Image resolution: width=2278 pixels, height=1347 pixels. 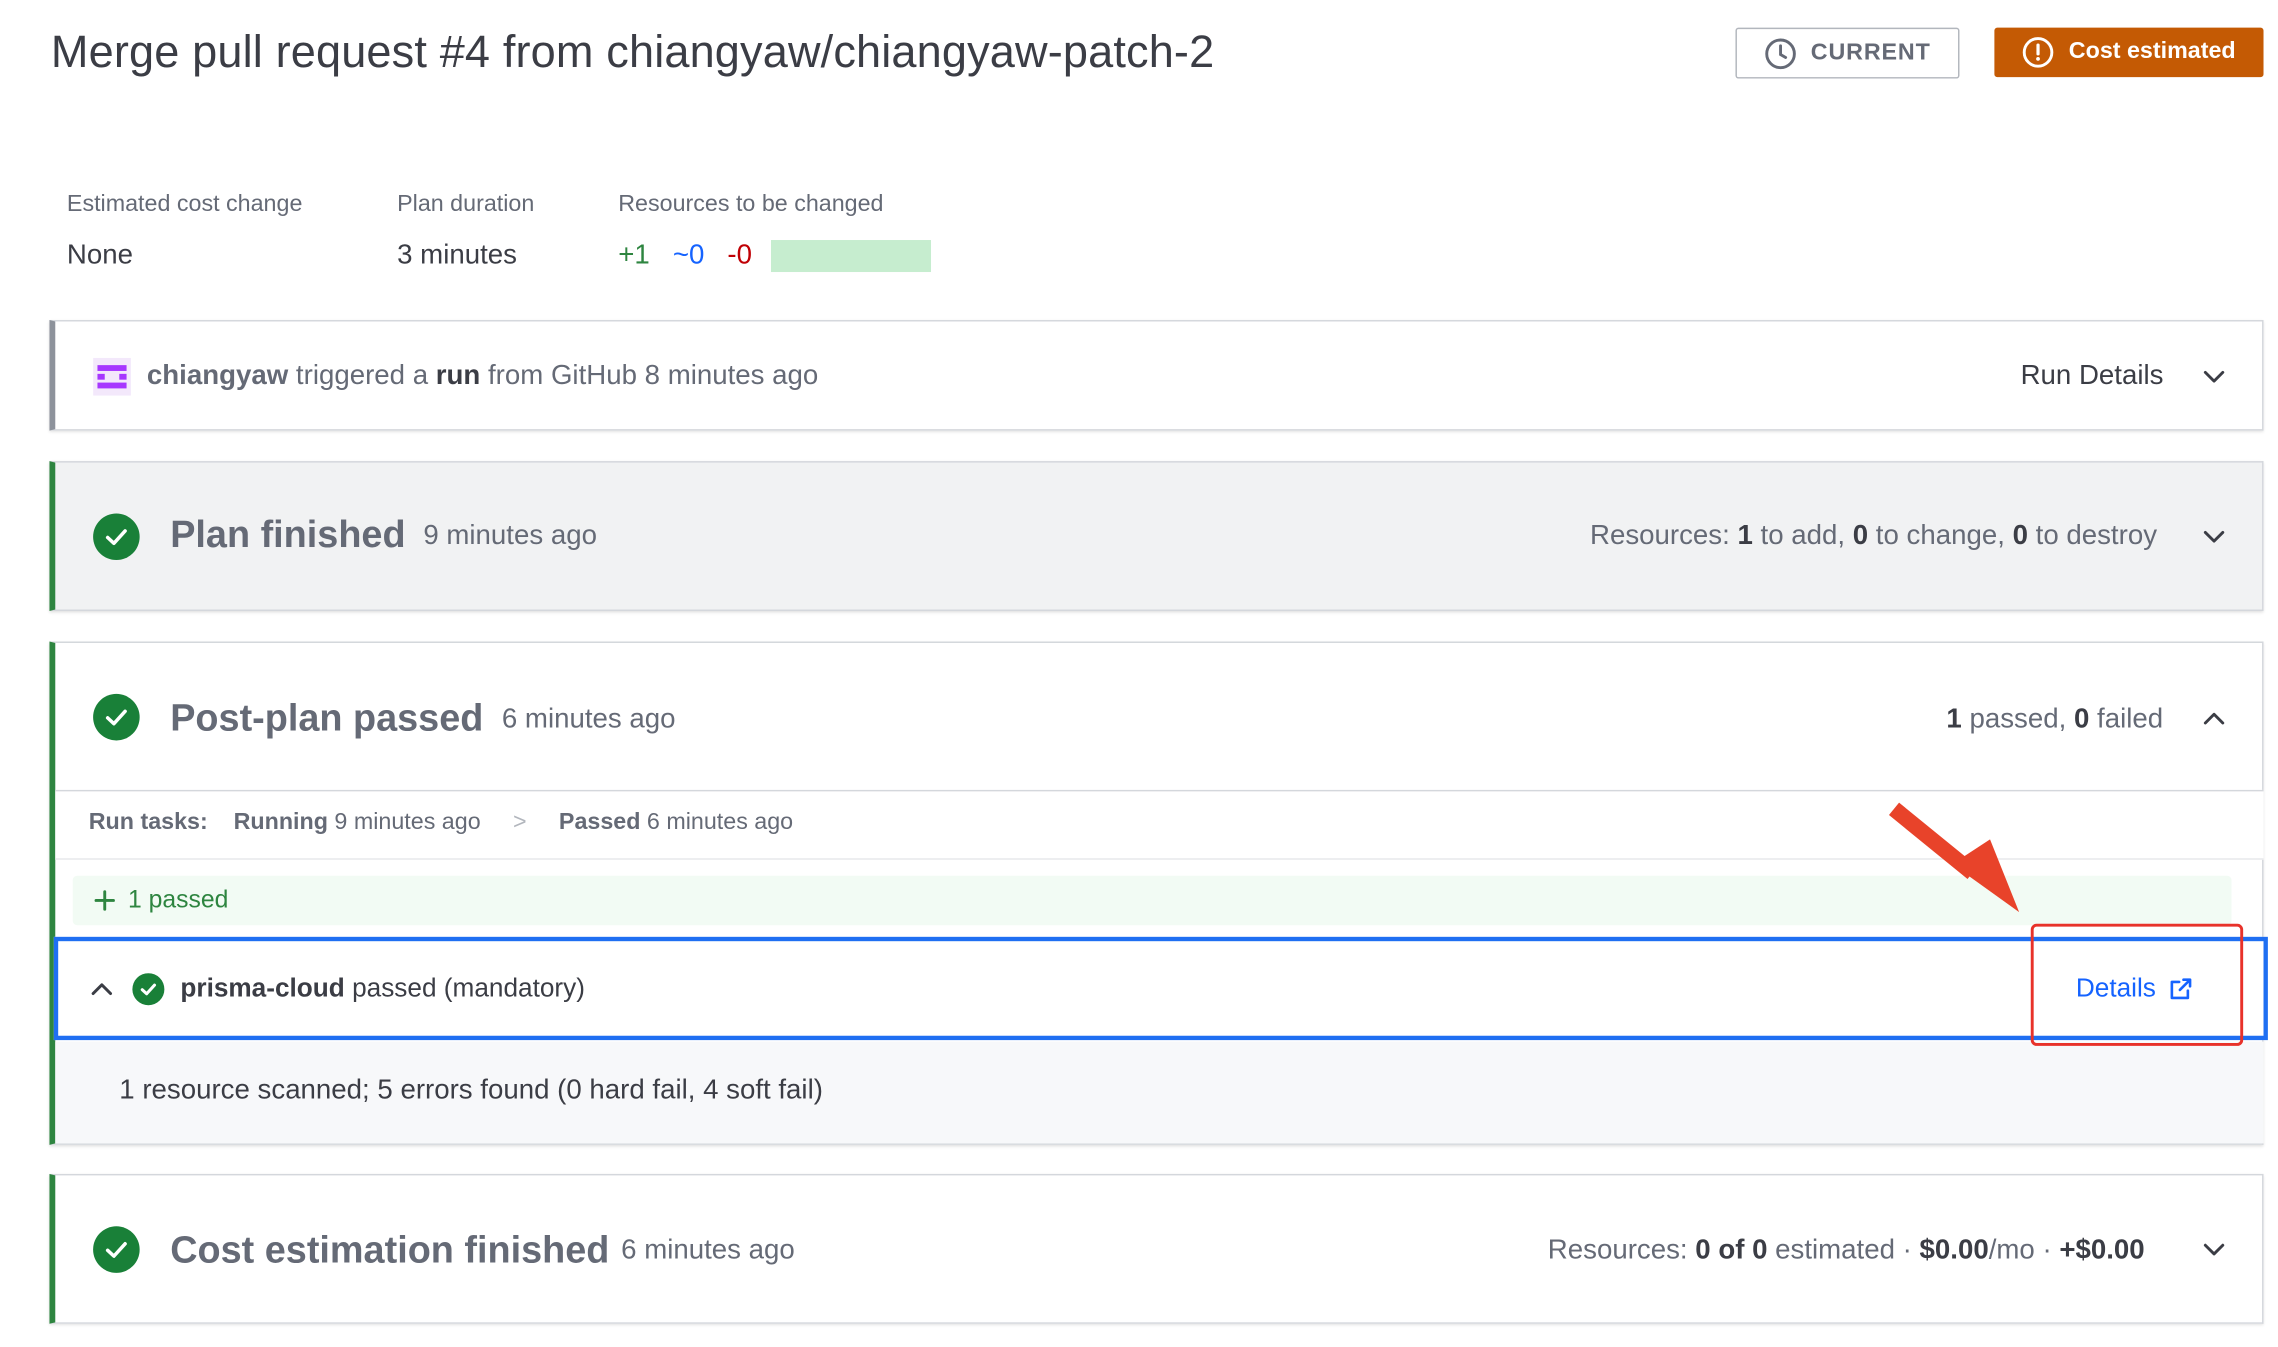 What do you see at coordinates (510, 536) in the screenshot?
I see `plan-time: 9 minutes ago` at bounding box center [510, 536].